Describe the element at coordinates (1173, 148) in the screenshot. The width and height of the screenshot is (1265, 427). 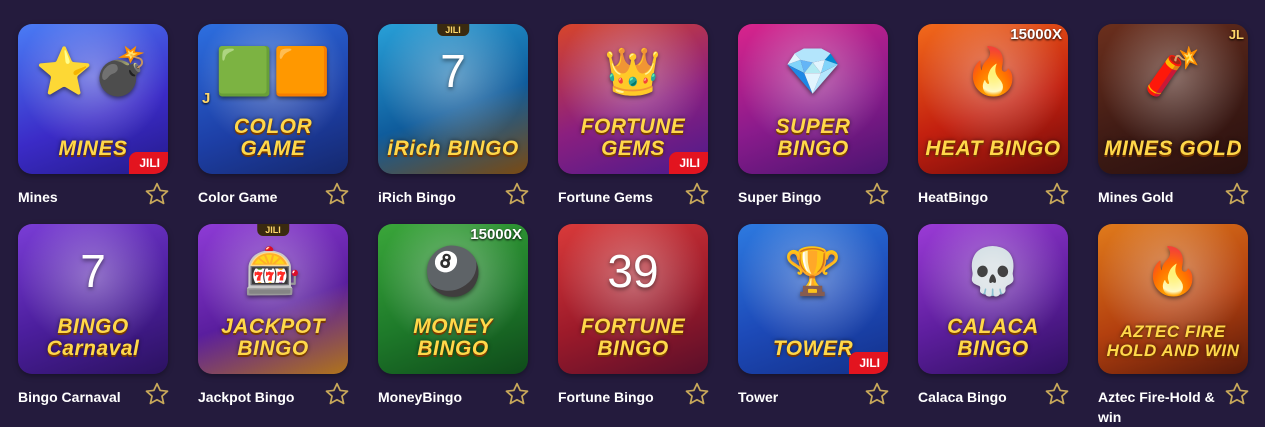
I see `game-logo-text: MINES GOLD` at that location.